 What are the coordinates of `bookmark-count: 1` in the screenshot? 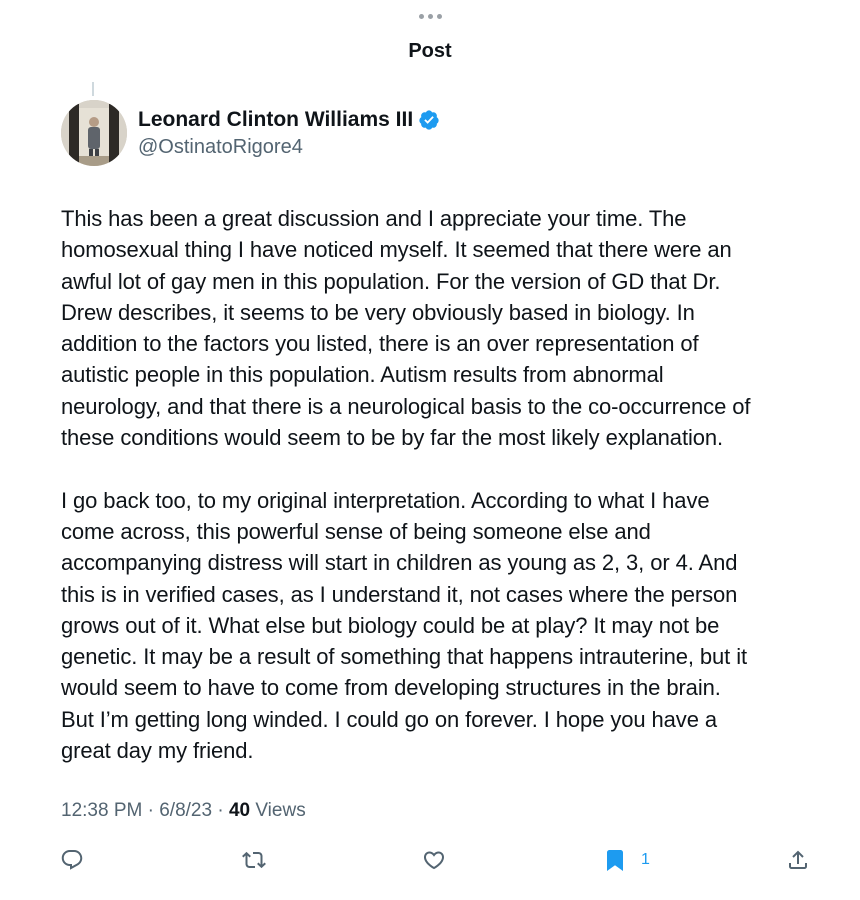 It's located at (645, 859).